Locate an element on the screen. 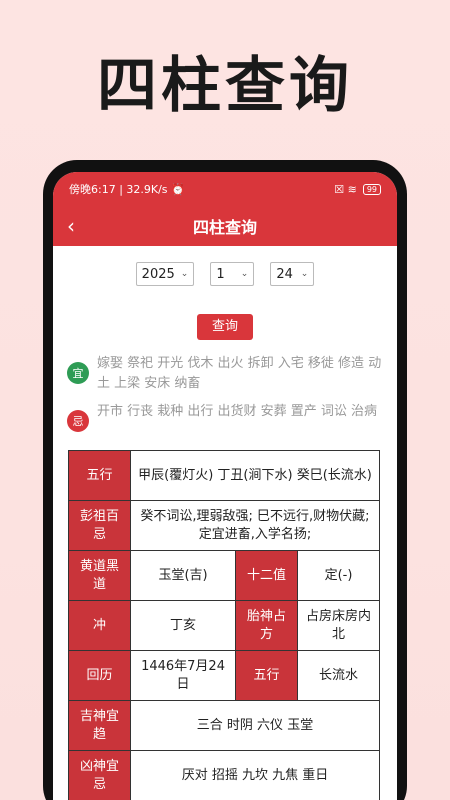 This screenshot has width=450, height=800. status-bar: 傍晚6:17 | 32.9K/s ⏰ ☒ ≋ 99 is located at coordinates (225, 189).